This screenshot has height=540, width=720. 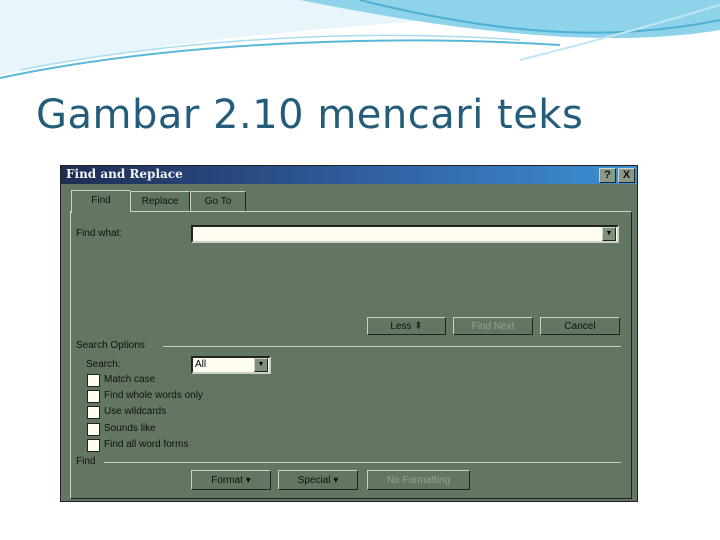 I want to click on tab-find: Find, so click(x=100, y=201).